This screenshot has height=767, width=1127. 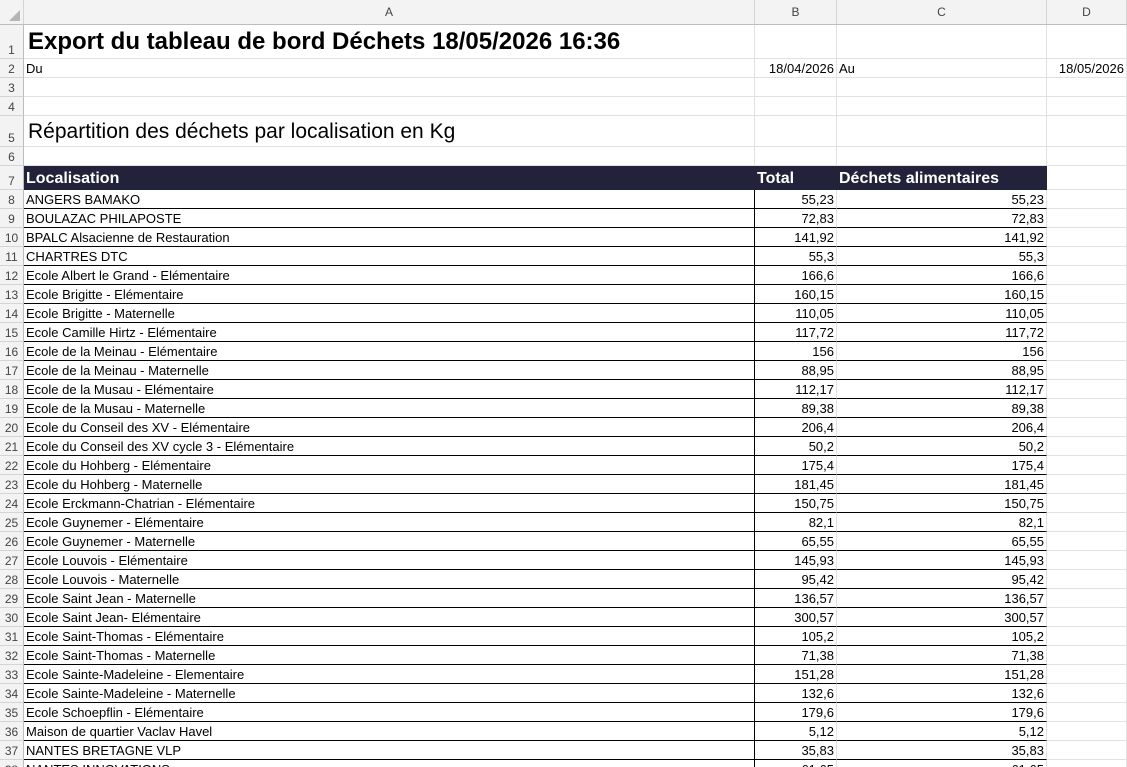 I want to click on food-waste-cell: 65,55, so click(x=942, y=541).